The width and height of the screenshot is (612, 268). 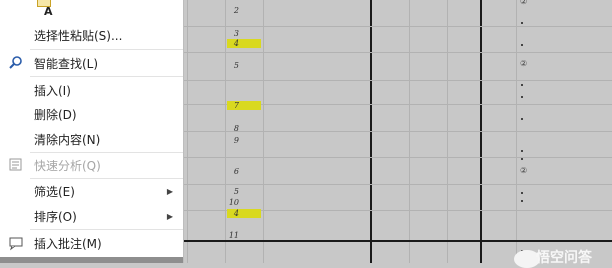 I want to click on smart-lookup-label: 智能查找(L), so click(x=66, y=63).